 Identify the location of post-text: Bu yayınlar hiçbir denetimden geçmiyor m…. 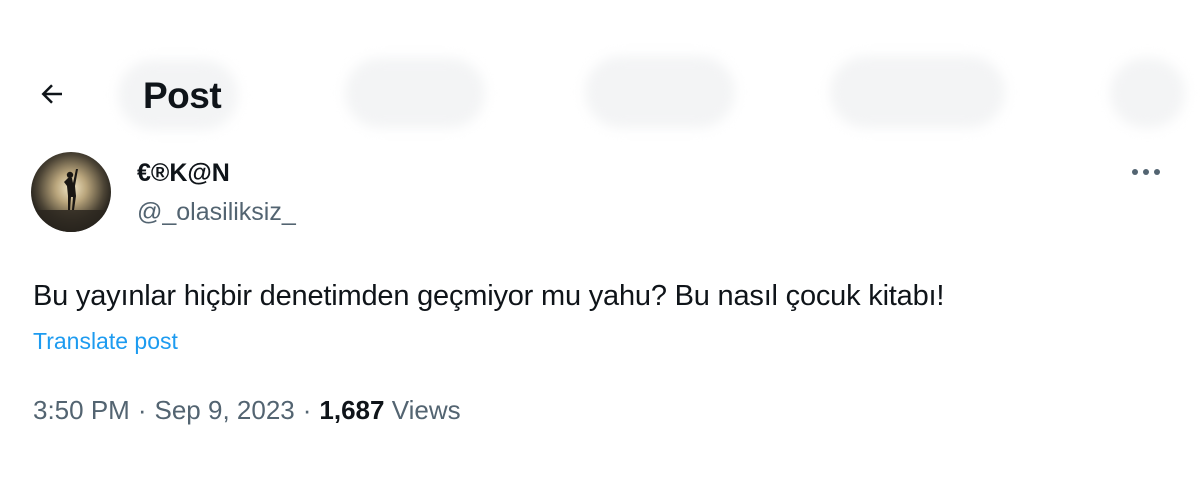
(489, 296).